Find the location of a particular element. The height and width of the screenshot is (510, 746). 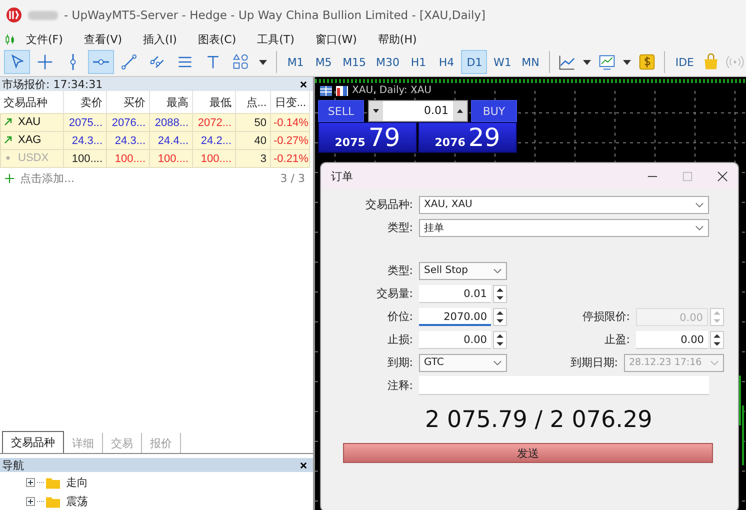

plus-icon is located at coordinates (9, 178).